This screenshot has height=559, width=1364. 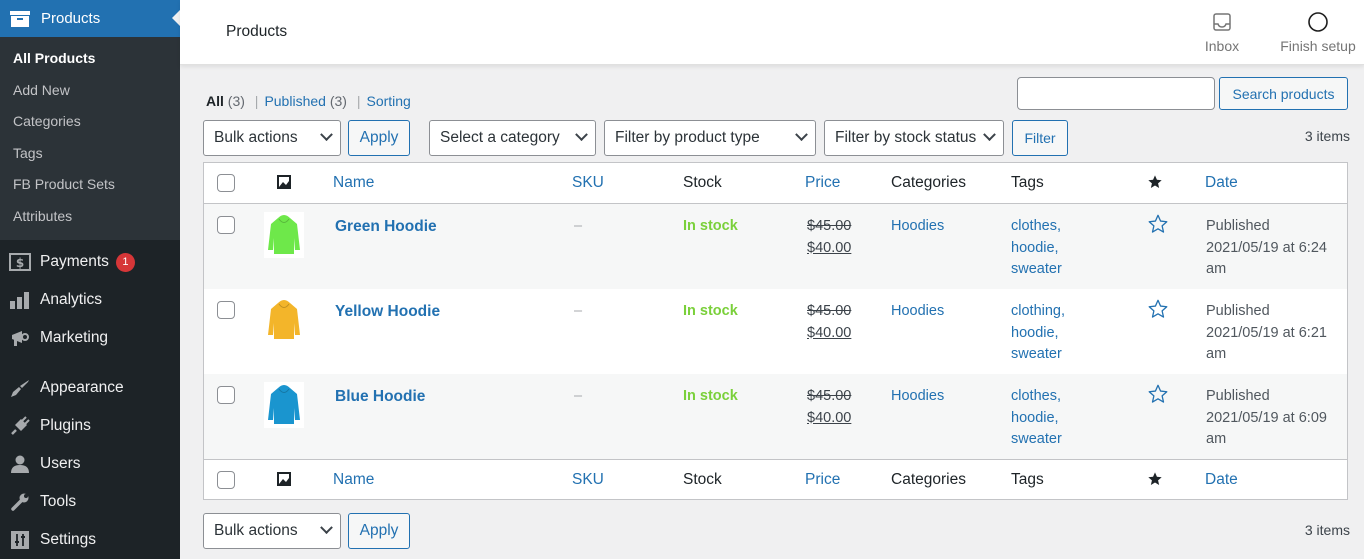 I want to click on product-name-link: Yellow Hoodie, so click(x=387, y=312).